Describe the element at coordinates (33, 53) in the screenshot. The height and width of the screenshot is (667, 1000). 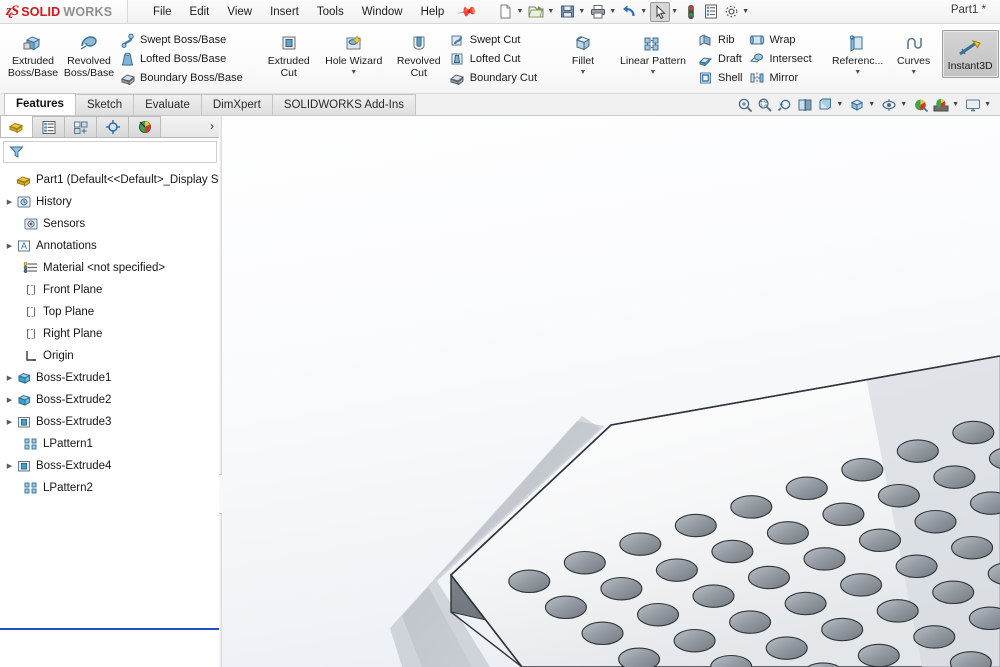
I see `extruded-boss-base-button: Extruded Boss/Base` at that location.